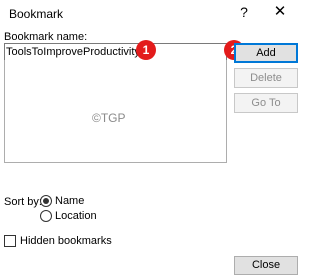 The height and width of the screenshot is (278, 320). I want to click on bookmark-name-input, so click(115, 52).